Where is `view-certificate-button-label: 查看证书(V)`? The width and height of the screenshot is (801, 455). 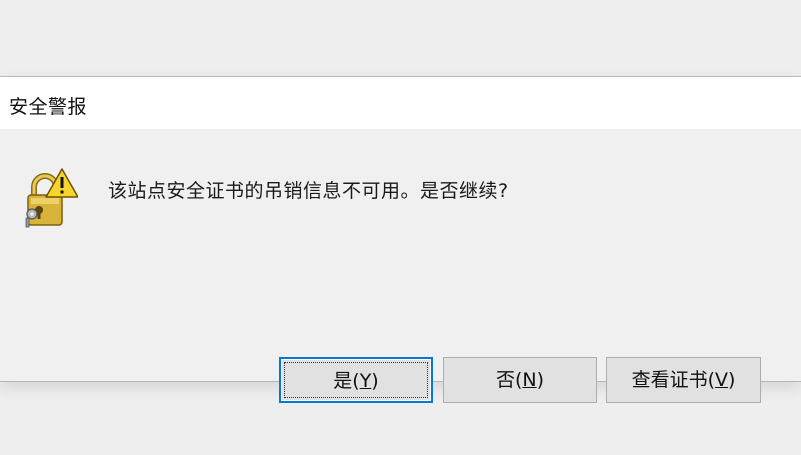
view-certificate-button-label: 查看证书(V) is located at coordinates (683, 380).